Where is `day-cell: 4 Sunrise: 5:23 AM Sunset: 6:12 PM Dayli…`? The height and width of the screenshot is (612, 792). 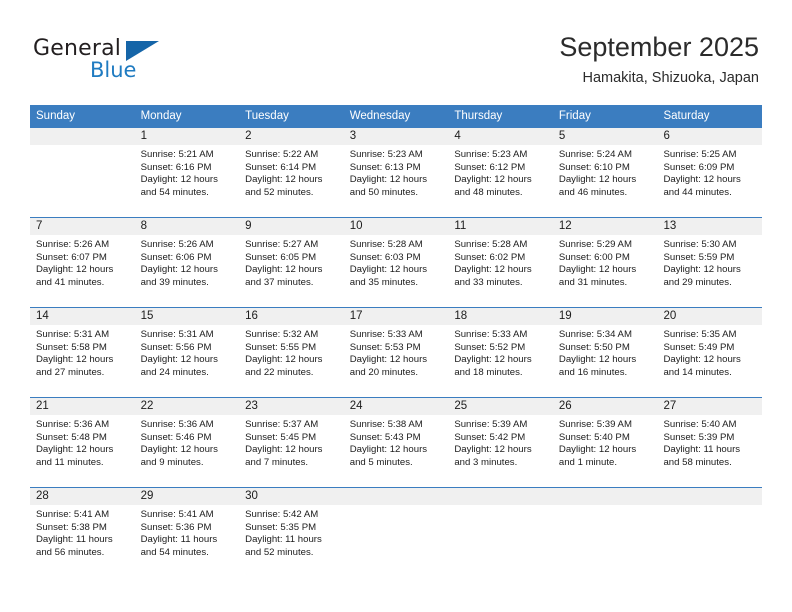 day-cell: 4 Sunrise: 5:23 AM Sunset: 6:12 PM Dayli… is located at coordinates (500, 172).